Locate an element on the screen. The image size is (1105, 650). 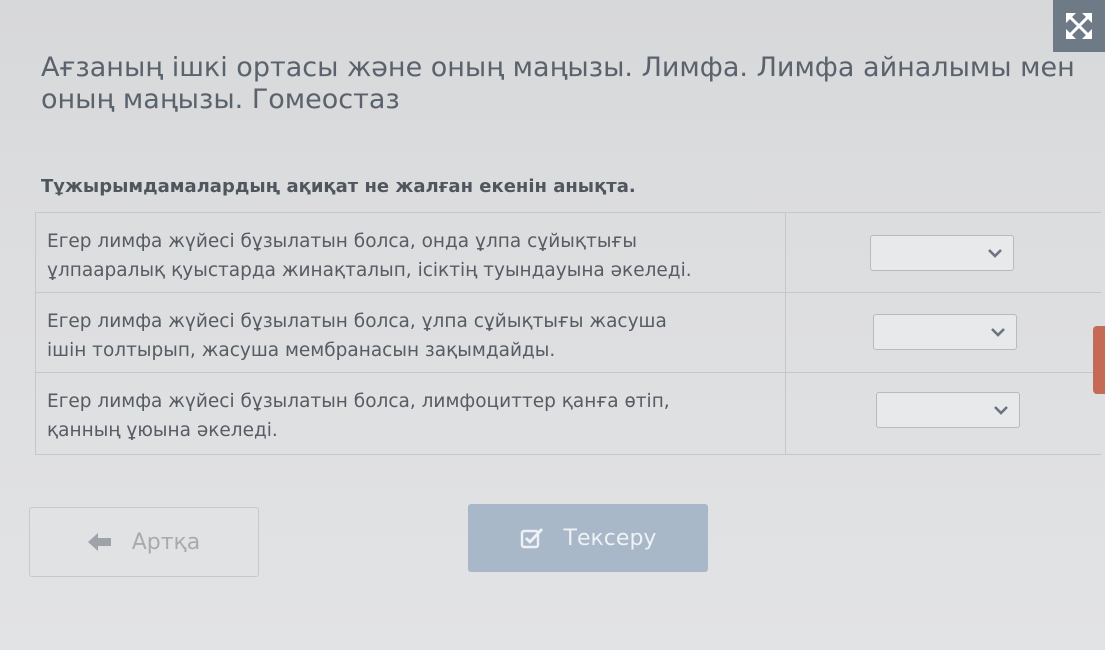
check-button: Тексеру is located at coordinates (588, 538).